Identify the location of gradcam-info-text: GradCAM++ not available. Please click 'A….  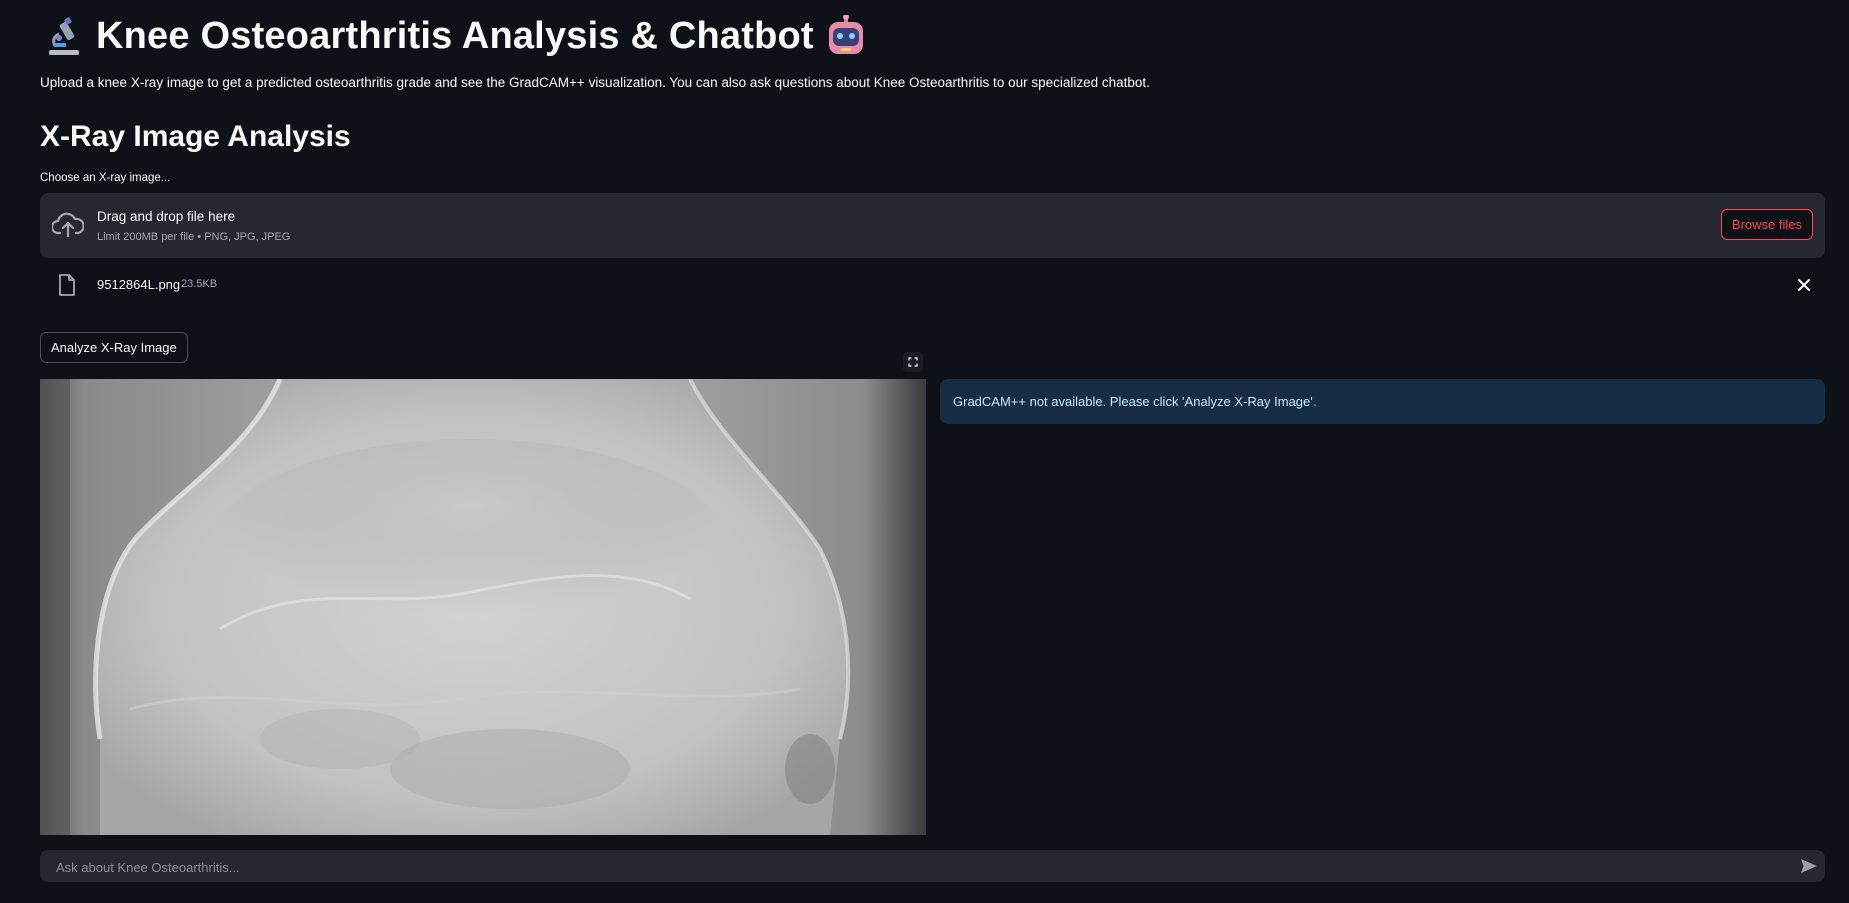
(1135, 401).